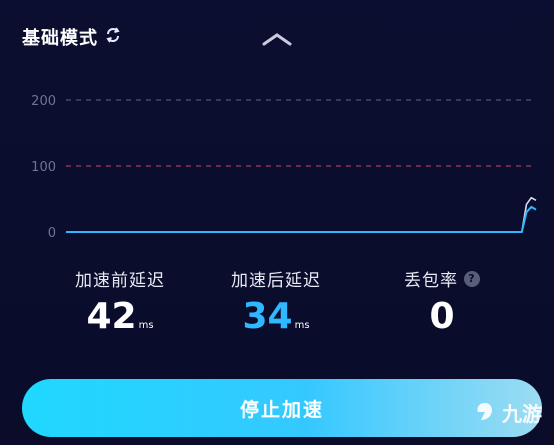  I want to click on y-tick-label: 100, so click(43, 167).